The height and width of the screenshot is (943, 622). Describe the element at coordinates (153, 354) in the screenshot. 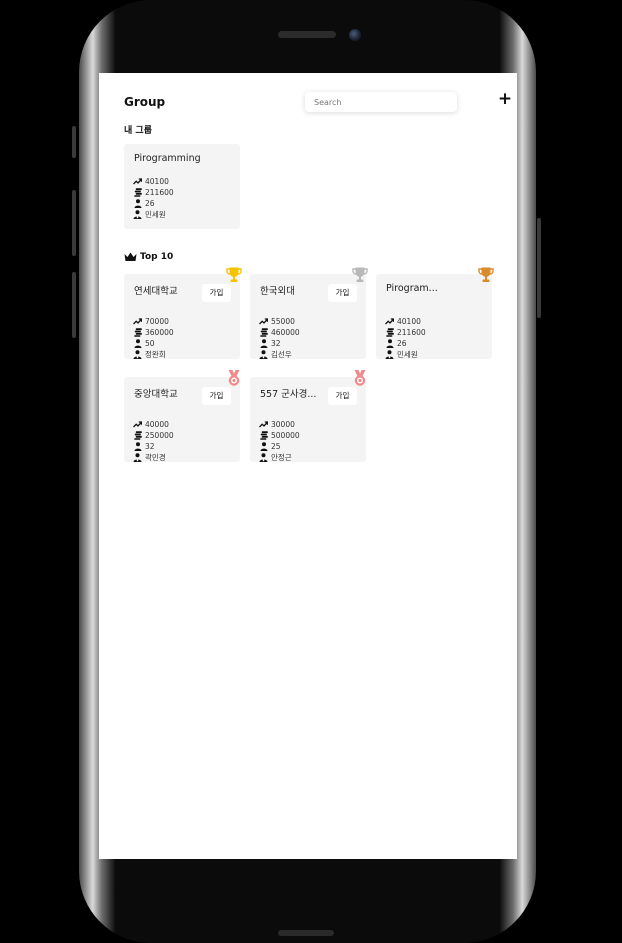

I see `leader-row: 정완희` at that location.